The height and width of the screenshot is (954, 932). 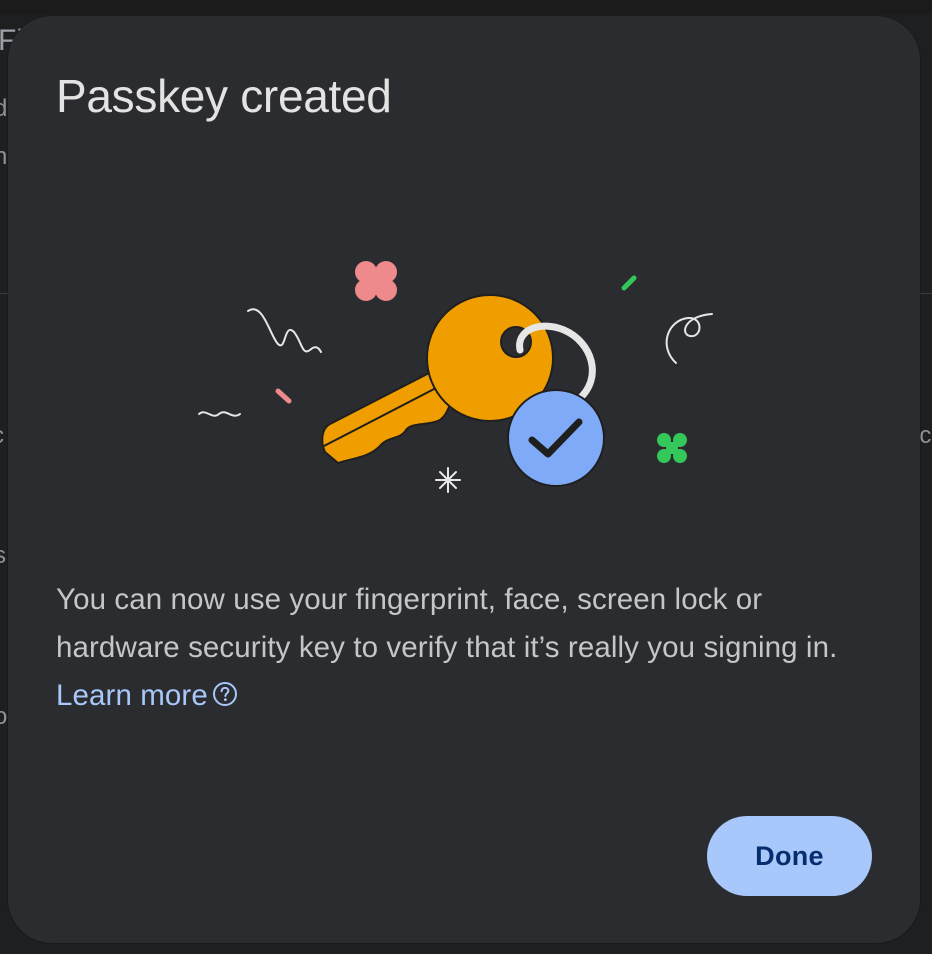 What do you see at coordinates (376, 281) in the screenshot?
I see `pink-flower-decoration` at bounding box center [376, 281].